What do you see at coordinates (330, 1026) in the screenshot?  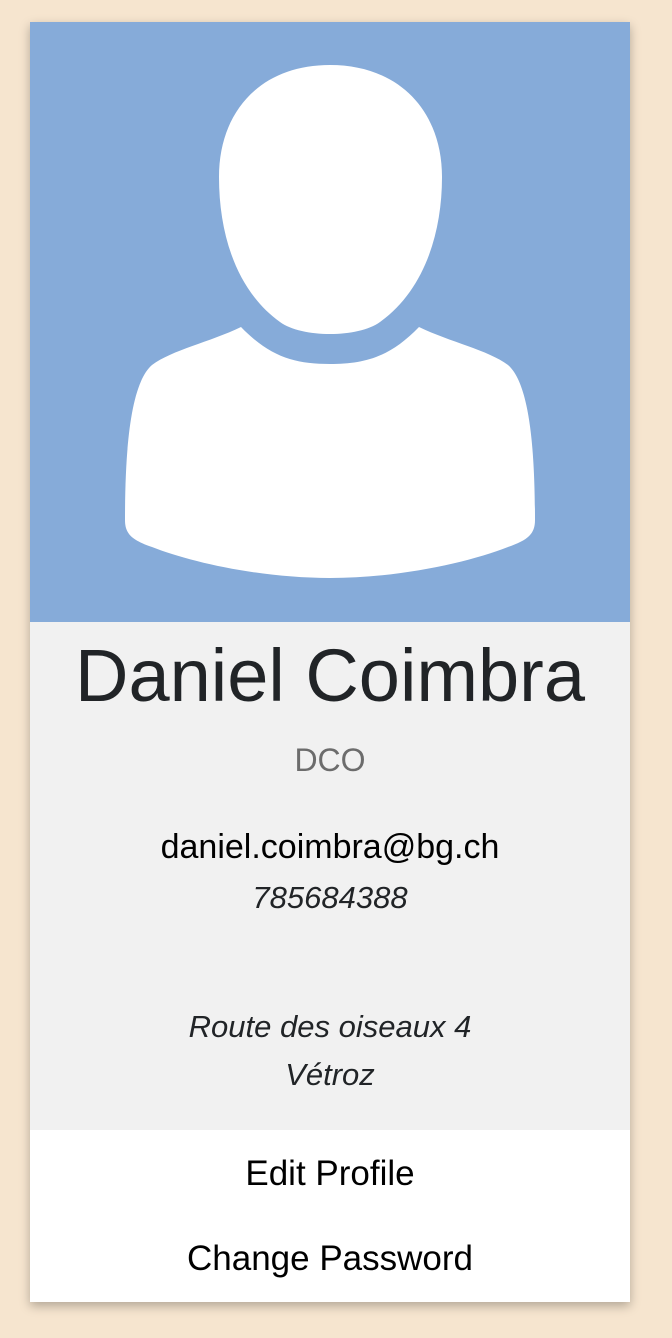 I see `profile-address-street: Route des oiseaux 4` at bounding box center [330, 1026].